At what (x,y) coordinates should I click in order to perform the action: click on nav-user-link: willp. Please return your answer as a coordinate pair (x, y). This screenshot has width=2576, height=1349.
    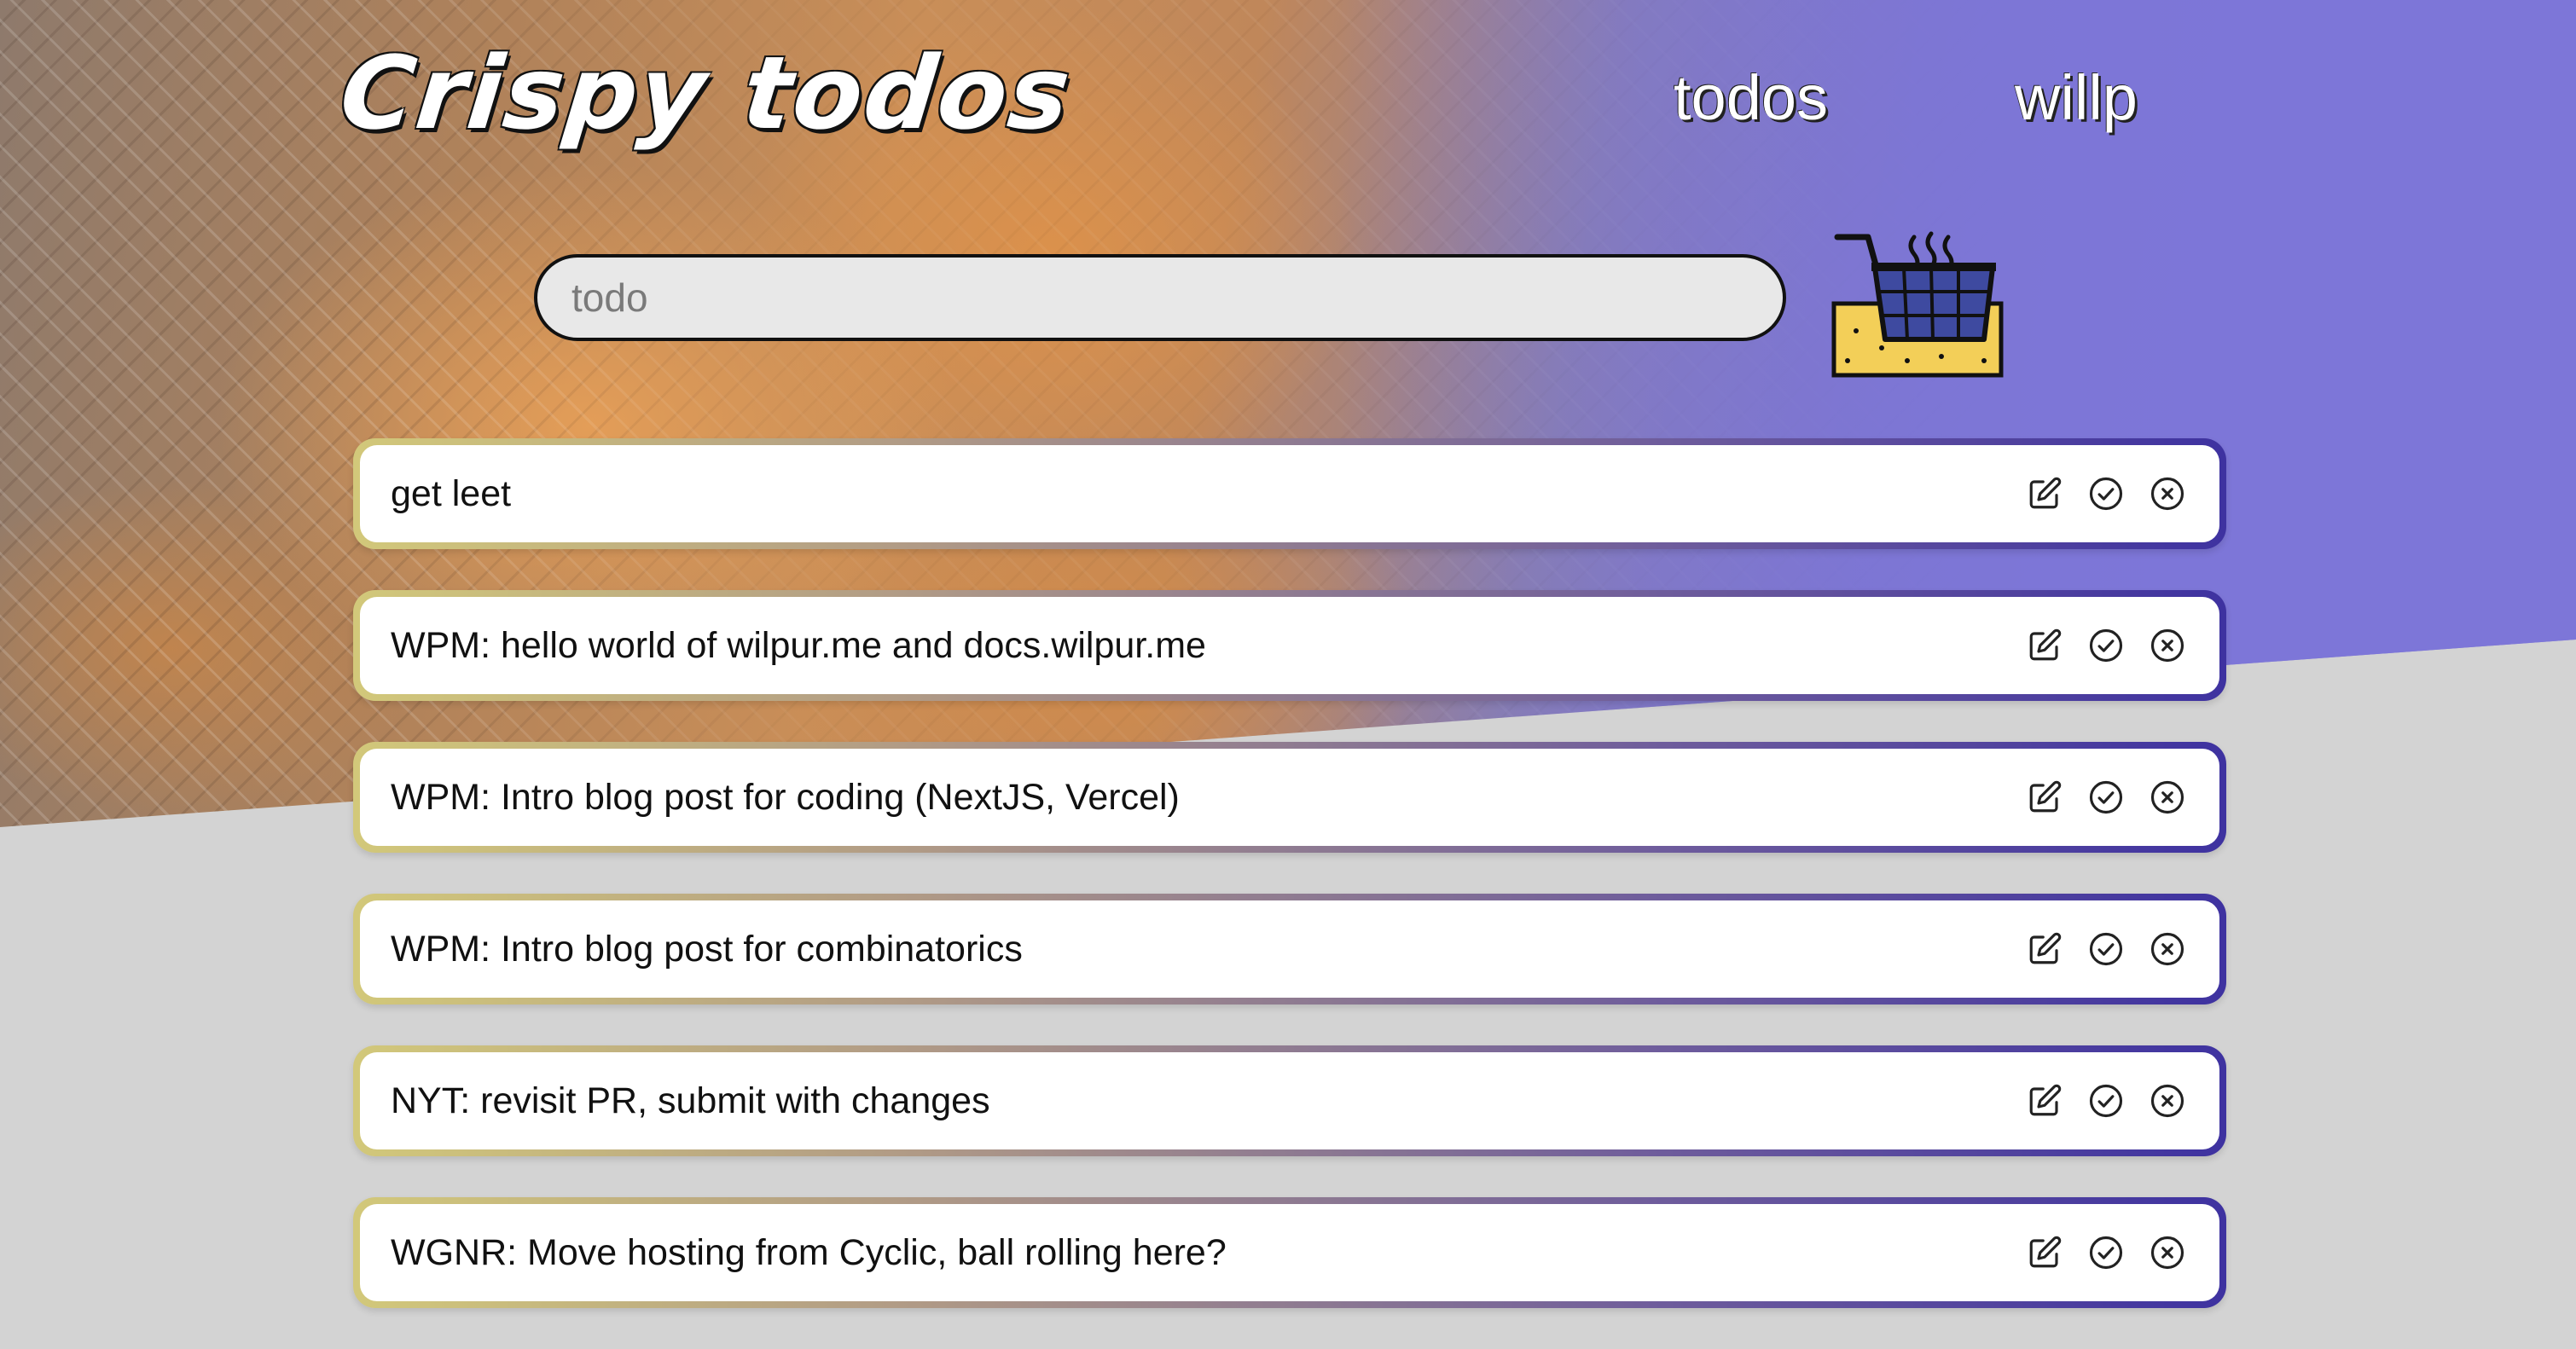
    Looking at the image, I should click on (2078, 96).